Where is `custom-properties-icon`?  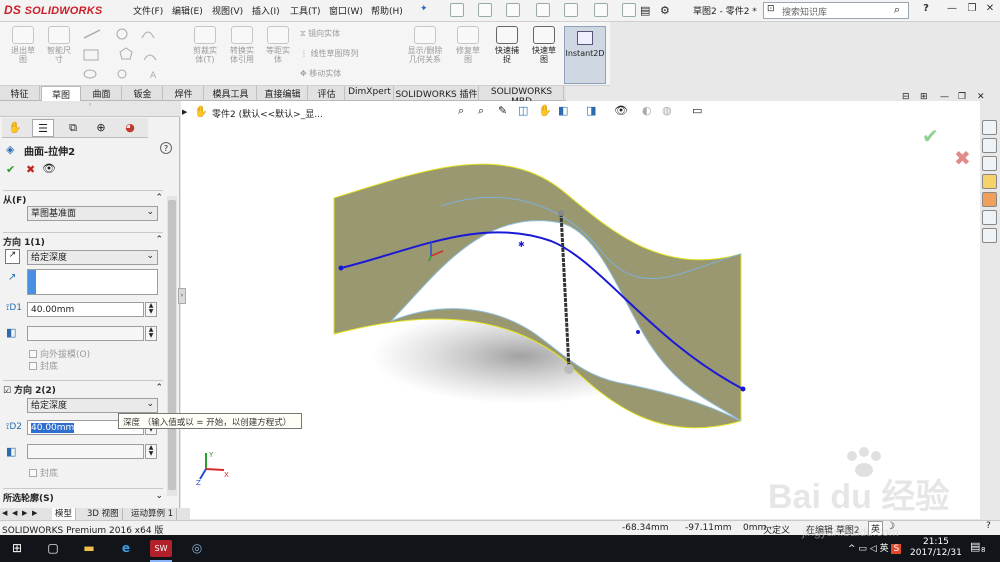 custom-properties-icon is located at coordinates (989, 217).